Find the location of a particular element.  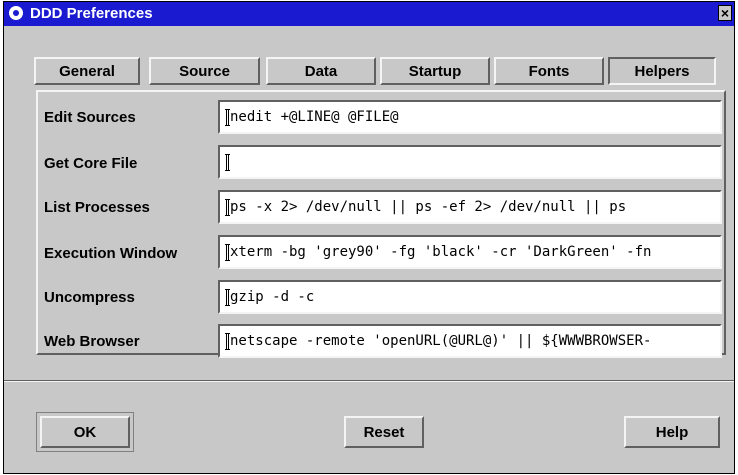

edit-sources-label: Edit Sources is located at coordinates (90, 117).